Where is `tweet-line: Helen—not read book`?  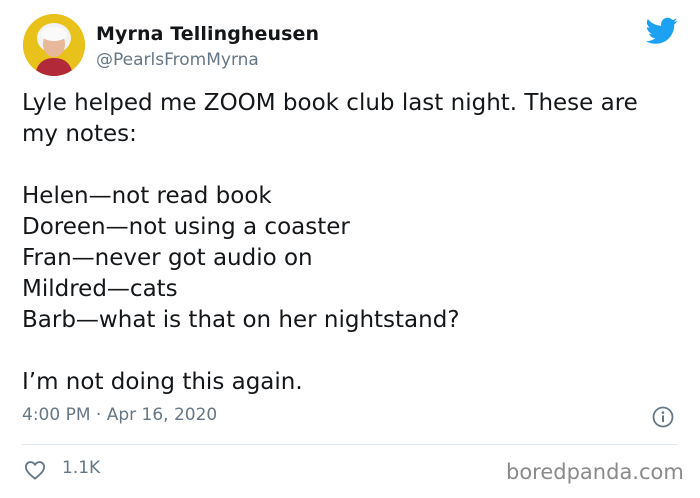 tweet-line: Helen—not read book is located at coordinates (147, 196).